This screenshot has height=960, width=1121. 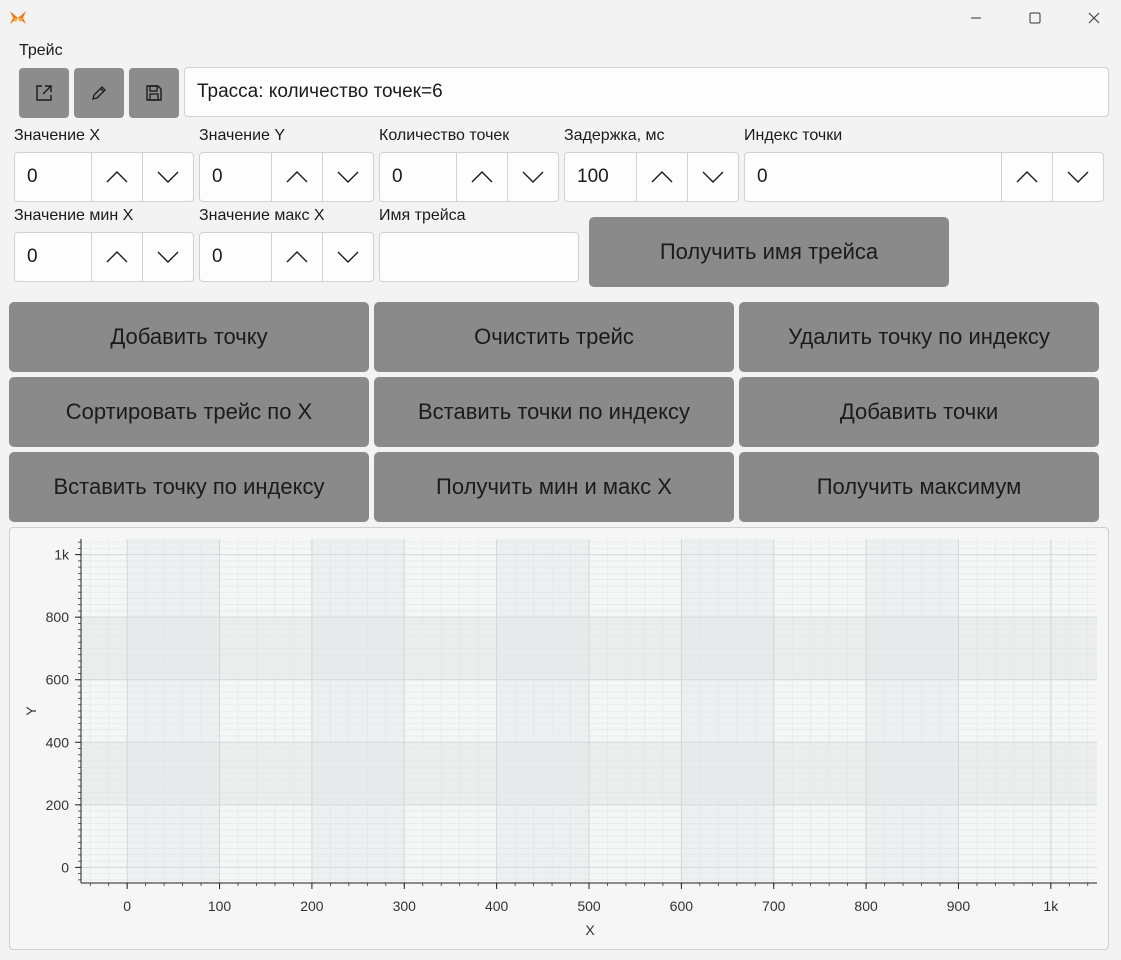 What do you see at coordinates (189, 487) in the screenshot?
I see `insert-point-by-index-button: Вставить точку по индексу` at bounding box center [189, 487].